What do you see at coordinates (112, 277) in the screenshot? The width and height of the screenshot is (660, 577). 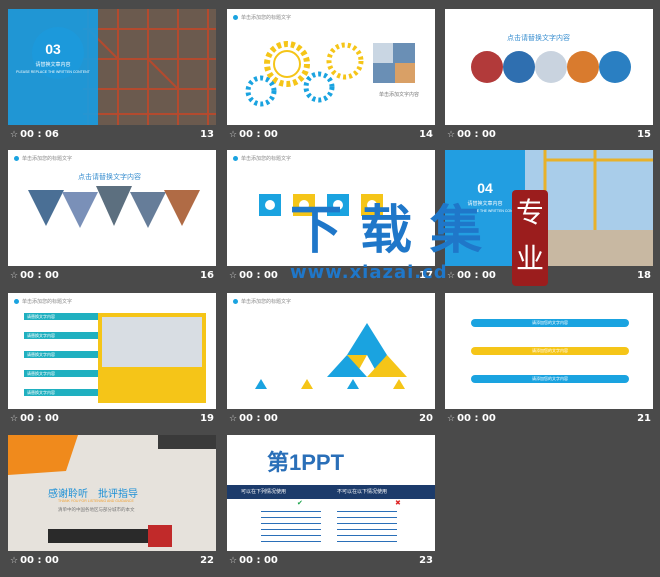 I see `slide-meta: ☆ 00 : 00 16` at bounding box center [112, 277].